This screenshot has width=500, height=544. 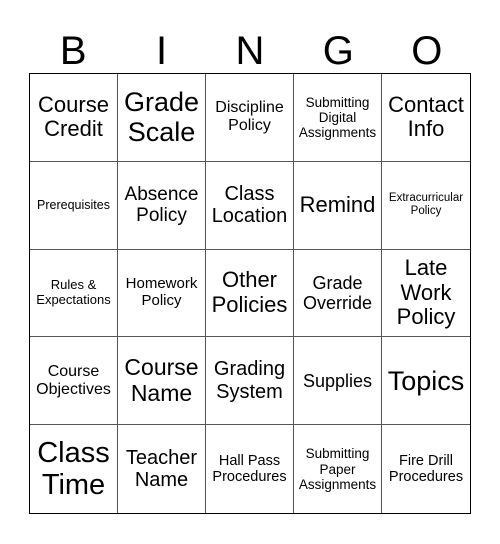 What do you see at coordinates (73, 51) in the screenshot?
I see `header-letter-b: B` at bounding box center [73, 51].